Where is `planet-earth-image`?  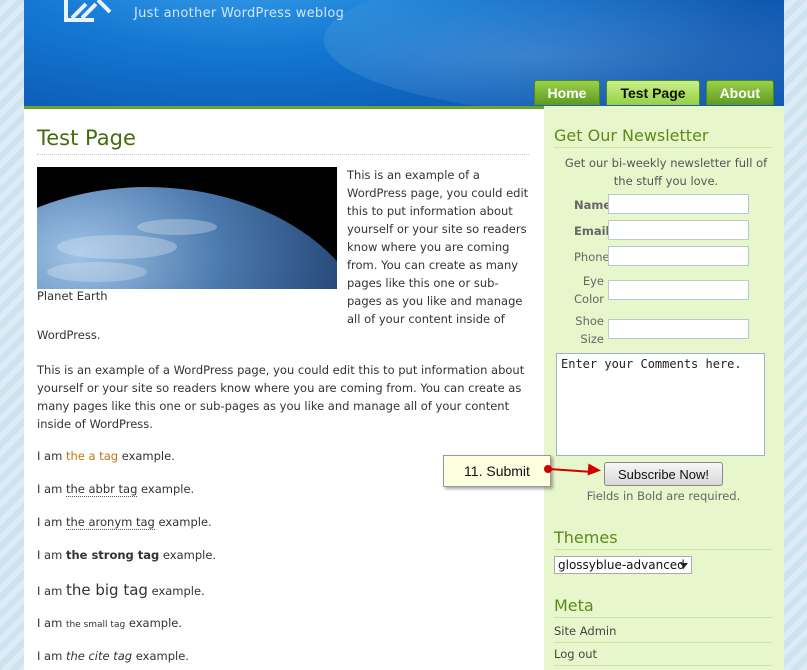
planet-earth-image is located at coordinates (187, 228).